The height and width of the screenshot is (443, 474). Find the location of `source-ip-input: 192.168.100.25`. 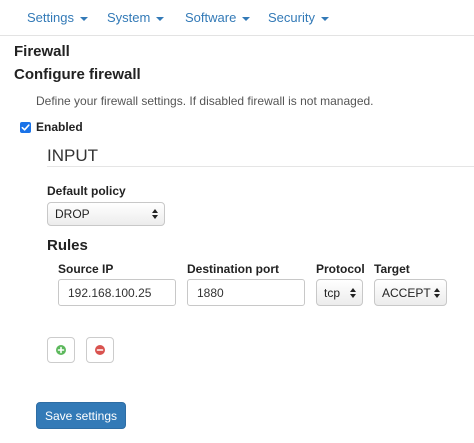

source-ip-input: 192.168.100.25 is located at coordinates (117, 292).